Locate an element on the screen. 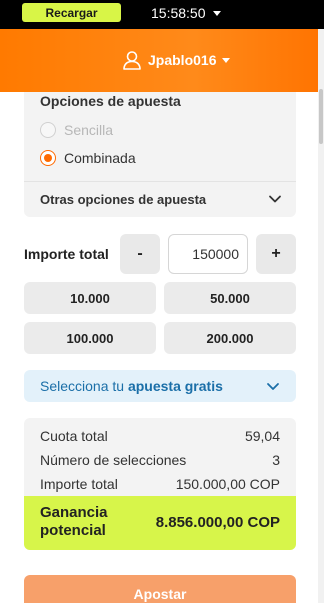  summary-label: Cuota total is located at coordinates (74, 436).